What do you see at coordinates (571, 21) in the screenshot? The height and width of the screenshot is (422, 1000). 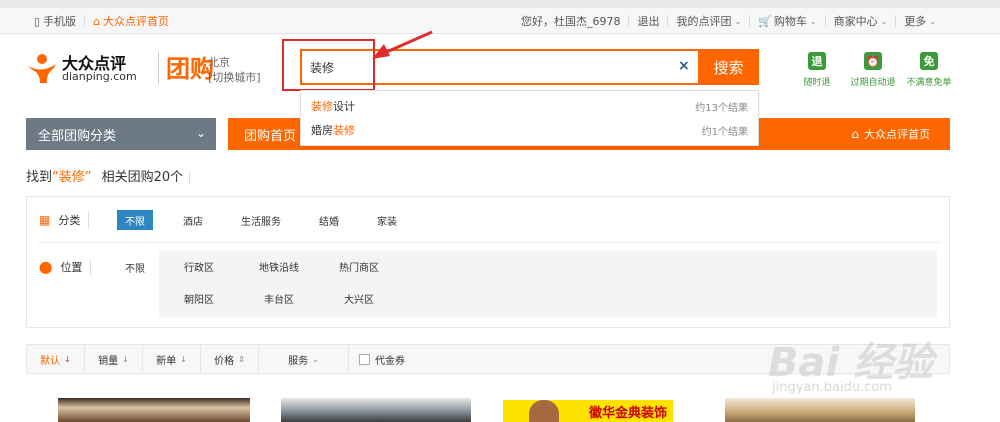 I see `greeting-user: 您好，杜国杰_6978` at bounding box center [571, 21].